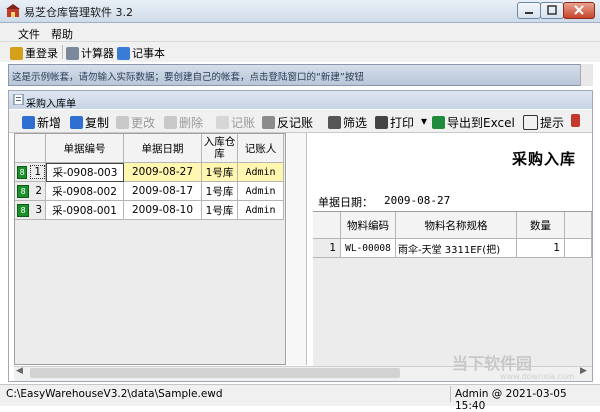  Describe the element at coordinates (62, 34) in the screenshot. I see `menu-help: 帮助` at that location.